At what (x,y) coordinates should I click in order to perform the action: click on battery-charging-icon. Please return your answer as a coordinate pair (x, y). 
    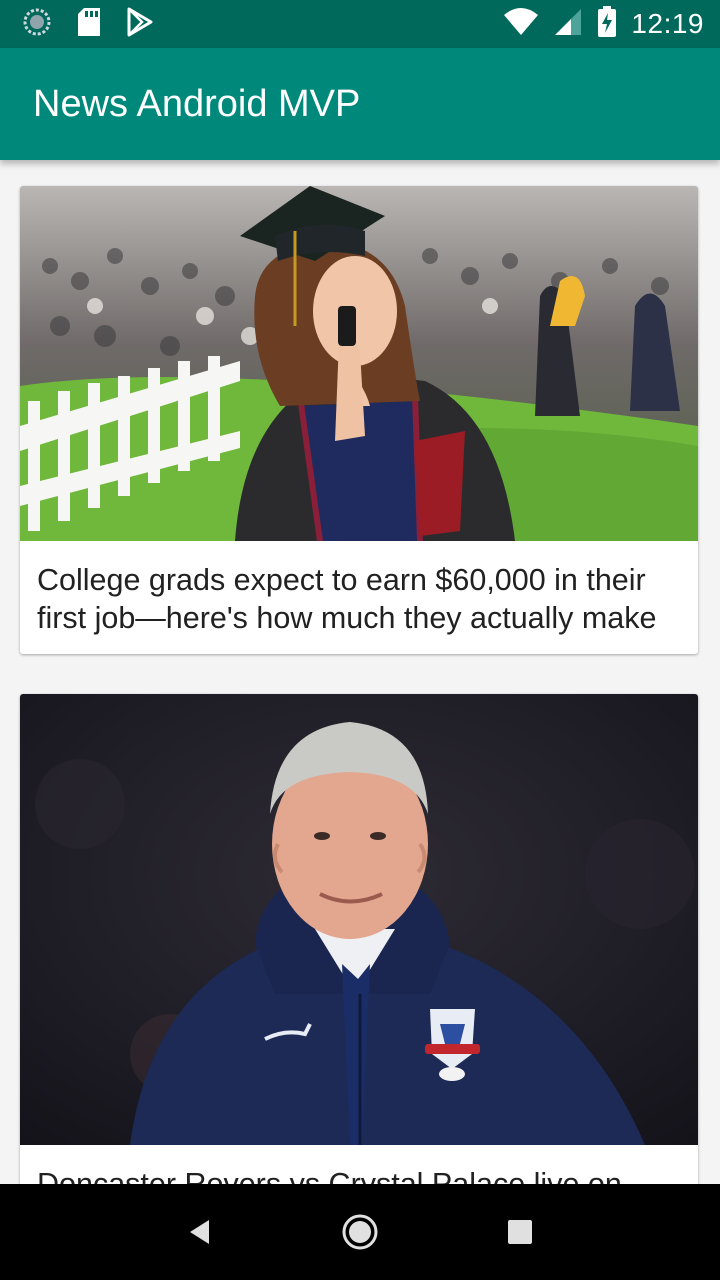
    Looking at the image, I should click on (607, 24).